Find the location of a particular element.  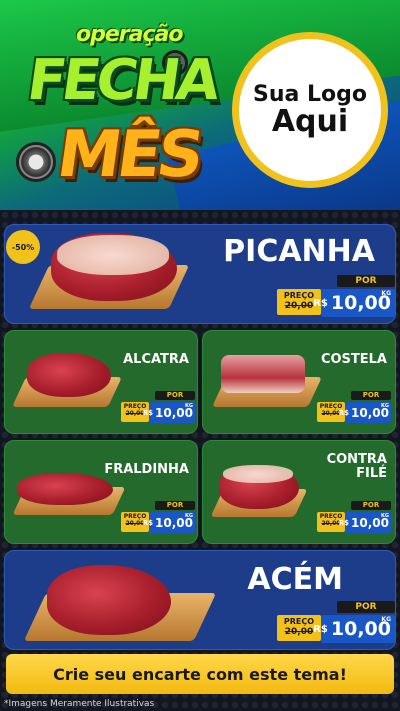

product-card-contra-file: CONTRA FILÉ POR PREÇO 20,00 R$ 10,00 KG is located at coordinates (299, 492).